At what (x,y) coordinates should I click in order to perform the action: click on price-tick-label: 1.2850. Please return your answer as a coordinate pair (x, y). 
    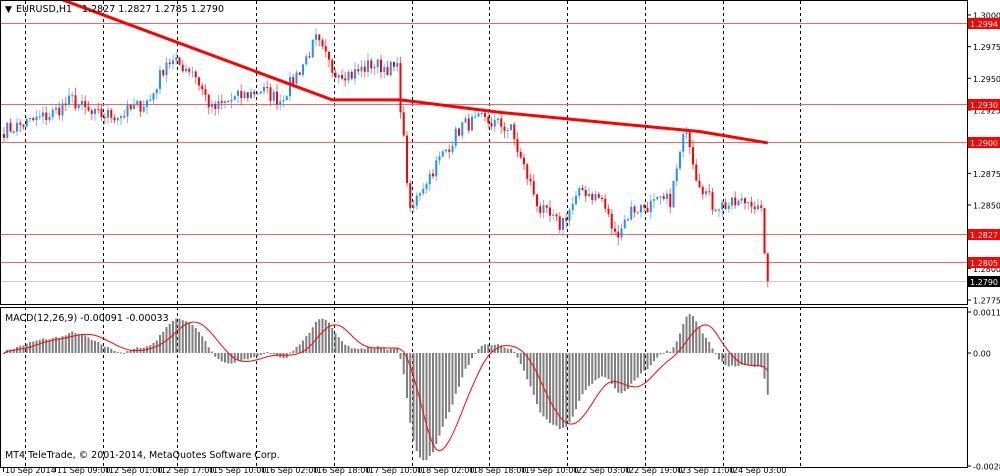
    Looking at the image, I should click on (986, 206).